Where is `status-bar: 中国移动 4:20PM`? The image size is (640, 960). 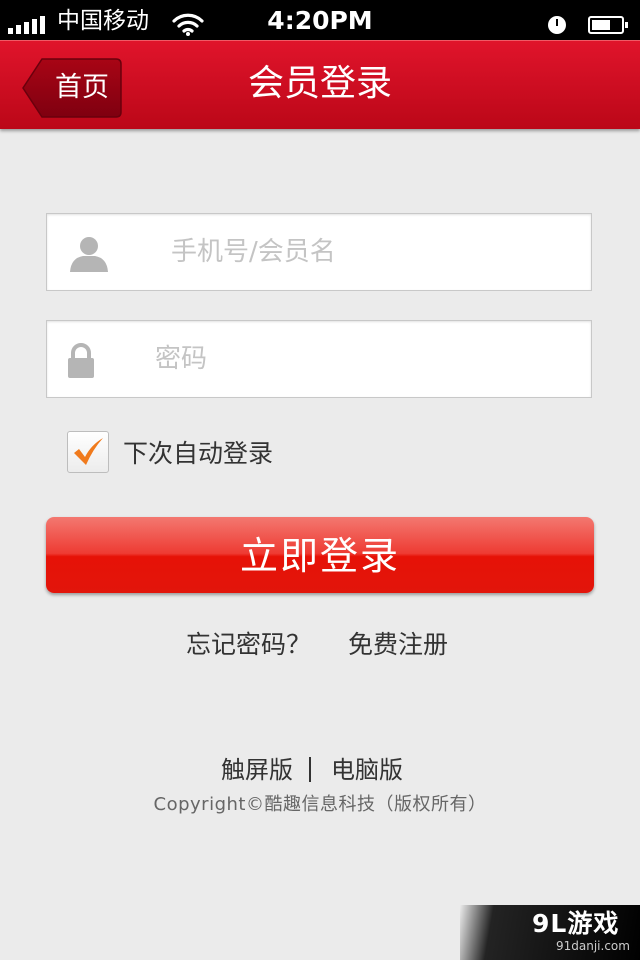 status-bar: 中国移动 4:20PM is located at coordinates (320, 20).